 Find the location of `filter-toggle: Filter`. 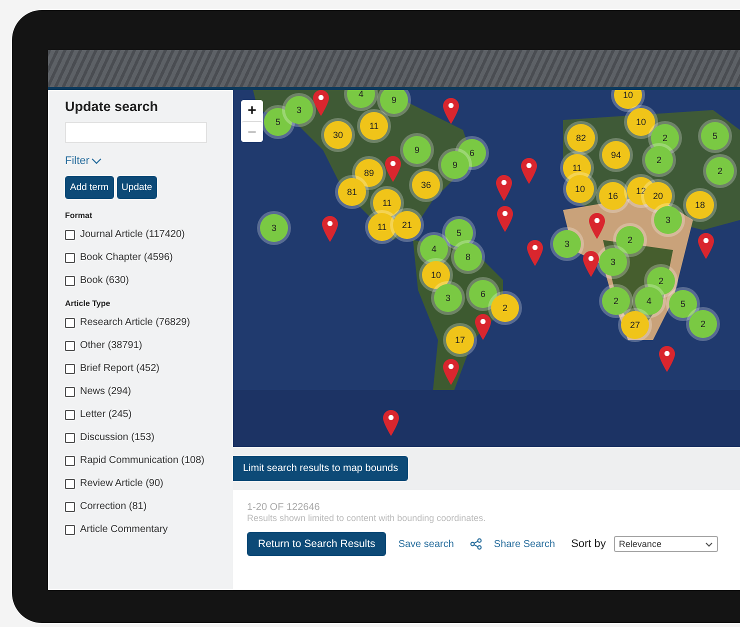

filter-toggle: Filter is located at coordinates (77, 161).